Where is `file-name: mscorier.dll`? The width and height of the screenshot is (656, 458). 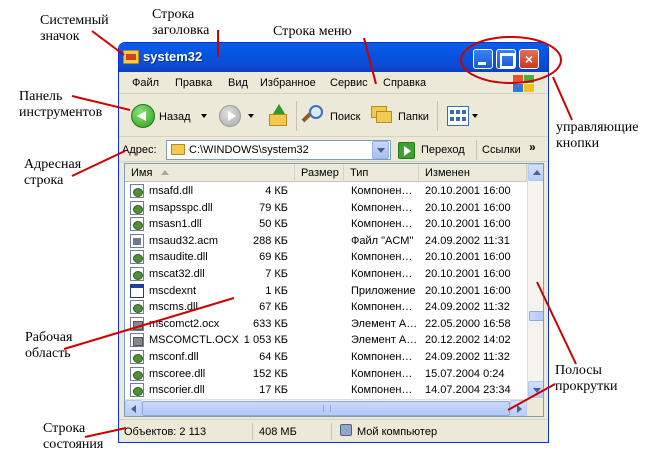
file-name: mscorier.dll is located at coordinates (177, 390).